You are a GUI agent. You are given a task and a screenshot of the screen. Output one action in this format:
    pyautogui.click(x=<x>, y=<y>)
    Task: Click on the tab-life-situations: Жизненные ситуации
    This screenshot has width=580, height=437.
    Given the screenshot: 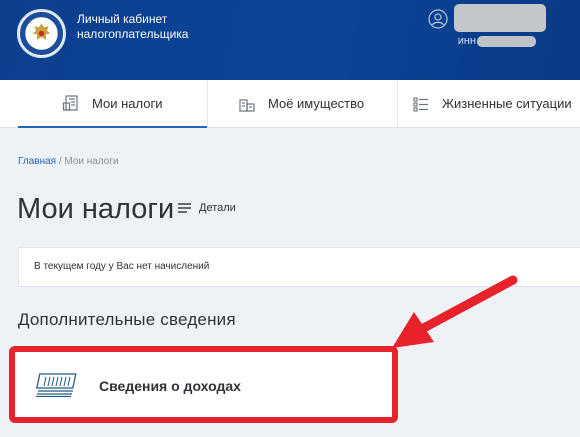 What is the action you would take?
    pyautogui.click(x=489, y=103)
    